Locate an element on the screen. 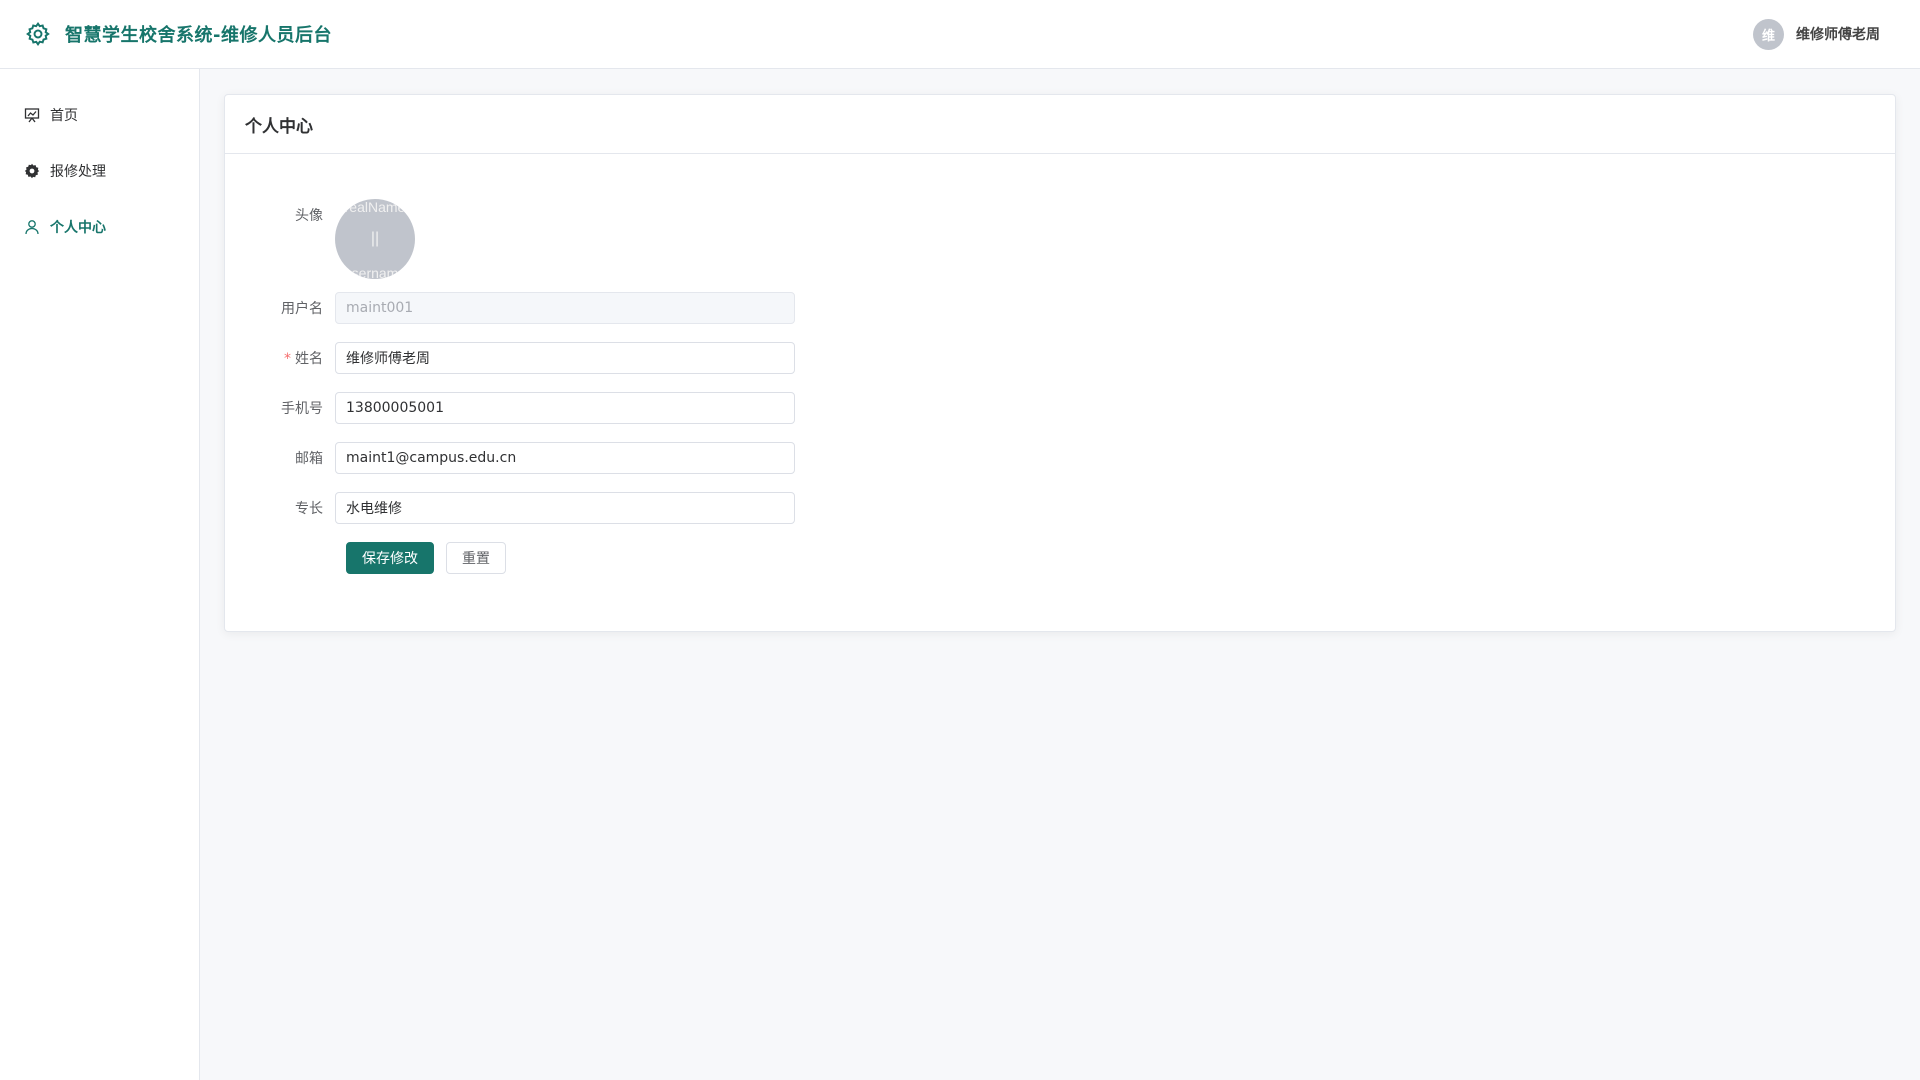 The height and width of the screenshot is (1080, 1920). phone-field is located at coordinates (565, 408).